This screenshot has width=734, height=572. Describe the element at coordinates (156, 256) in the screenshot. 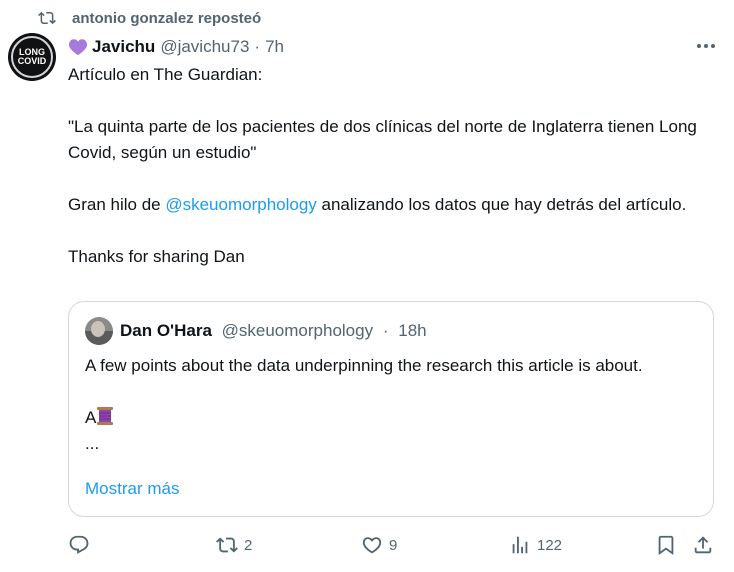

I see `tweet-line-4: Thanks for sharing Dan` at that location.